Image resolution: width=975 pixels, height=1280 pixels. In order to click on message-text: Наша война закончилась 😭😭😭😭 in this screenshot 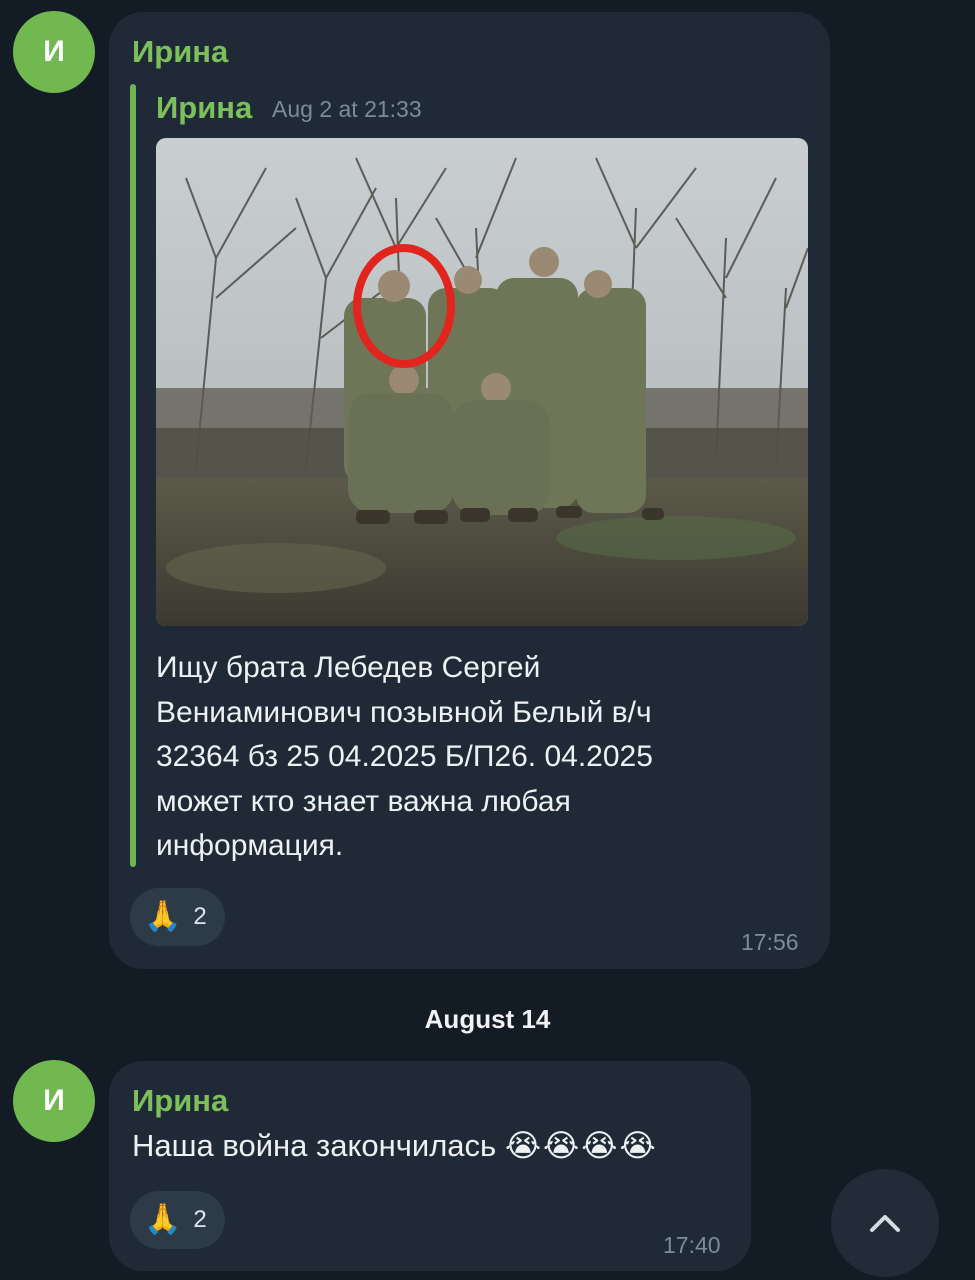, I will do `click(395, 1146)`.